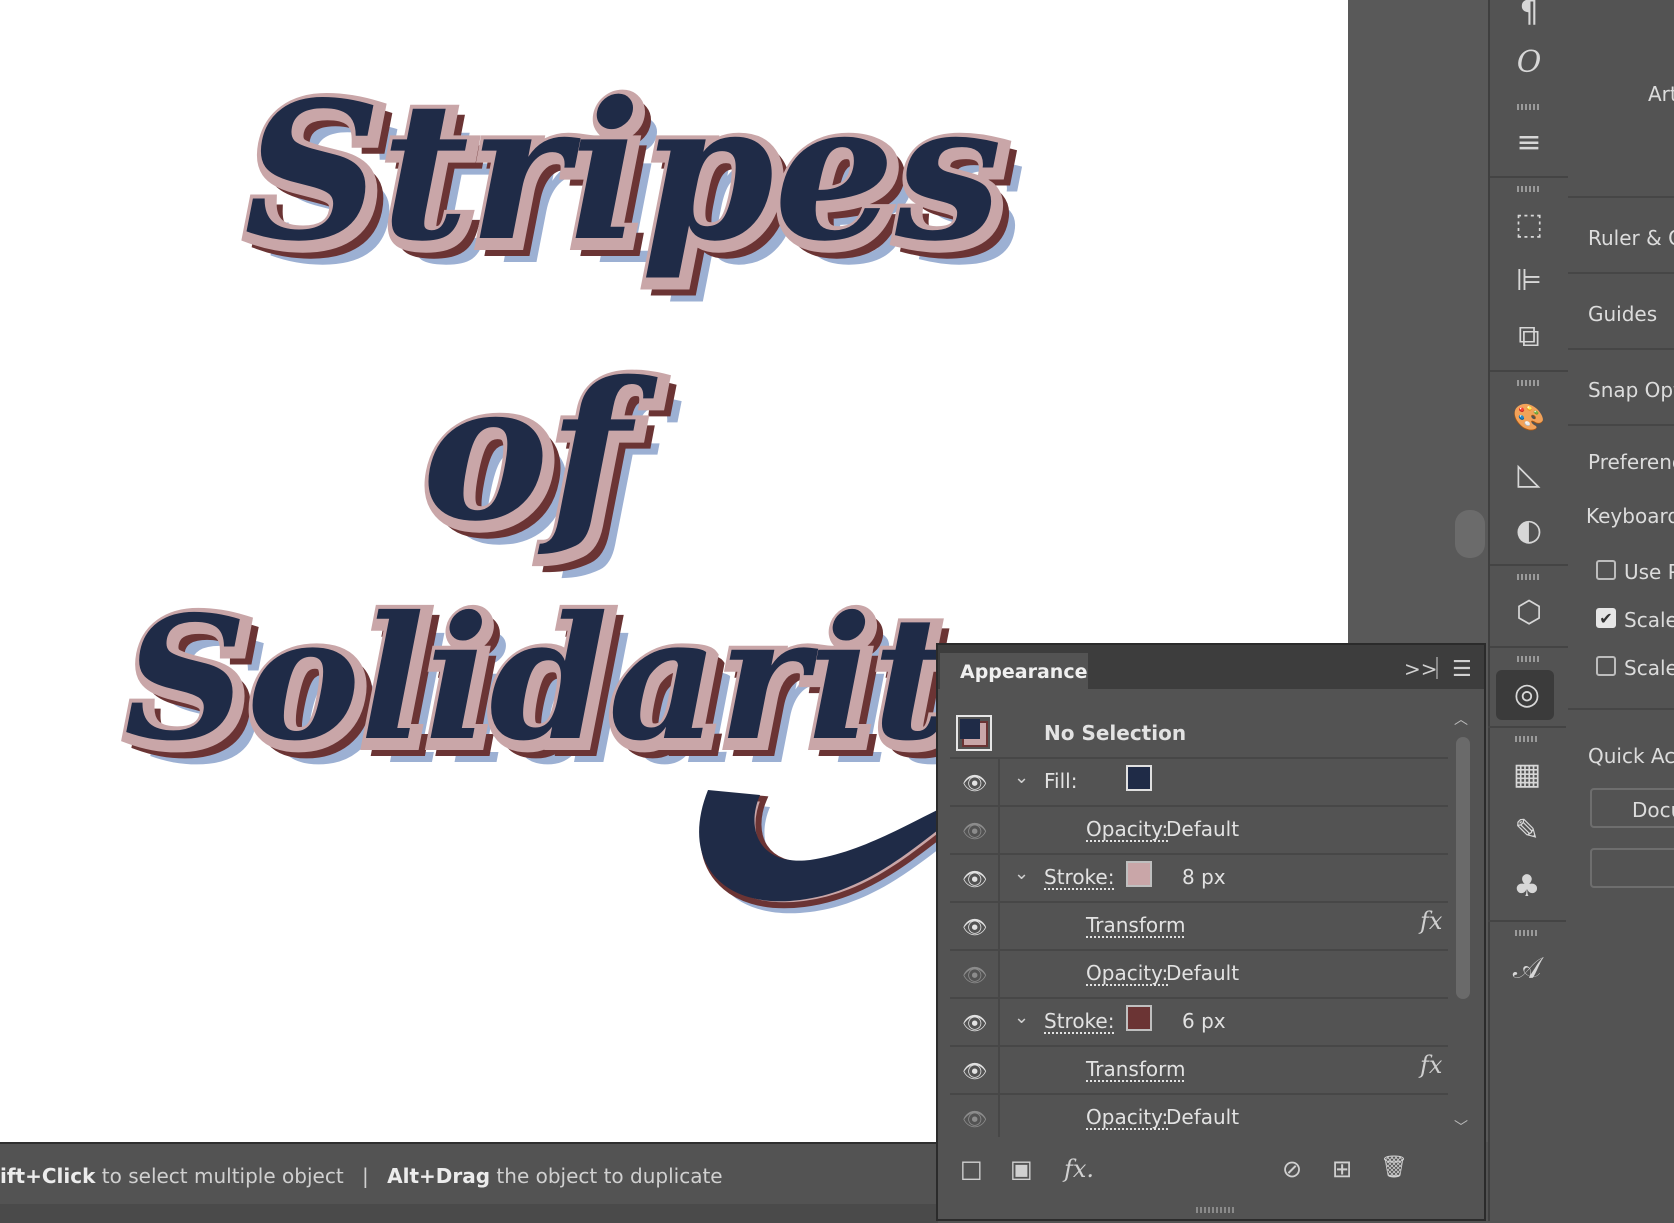  Describe the element at coordinates (1529, 418) in the screenshot. I see `color-palette-icon: 🎨` at that location.